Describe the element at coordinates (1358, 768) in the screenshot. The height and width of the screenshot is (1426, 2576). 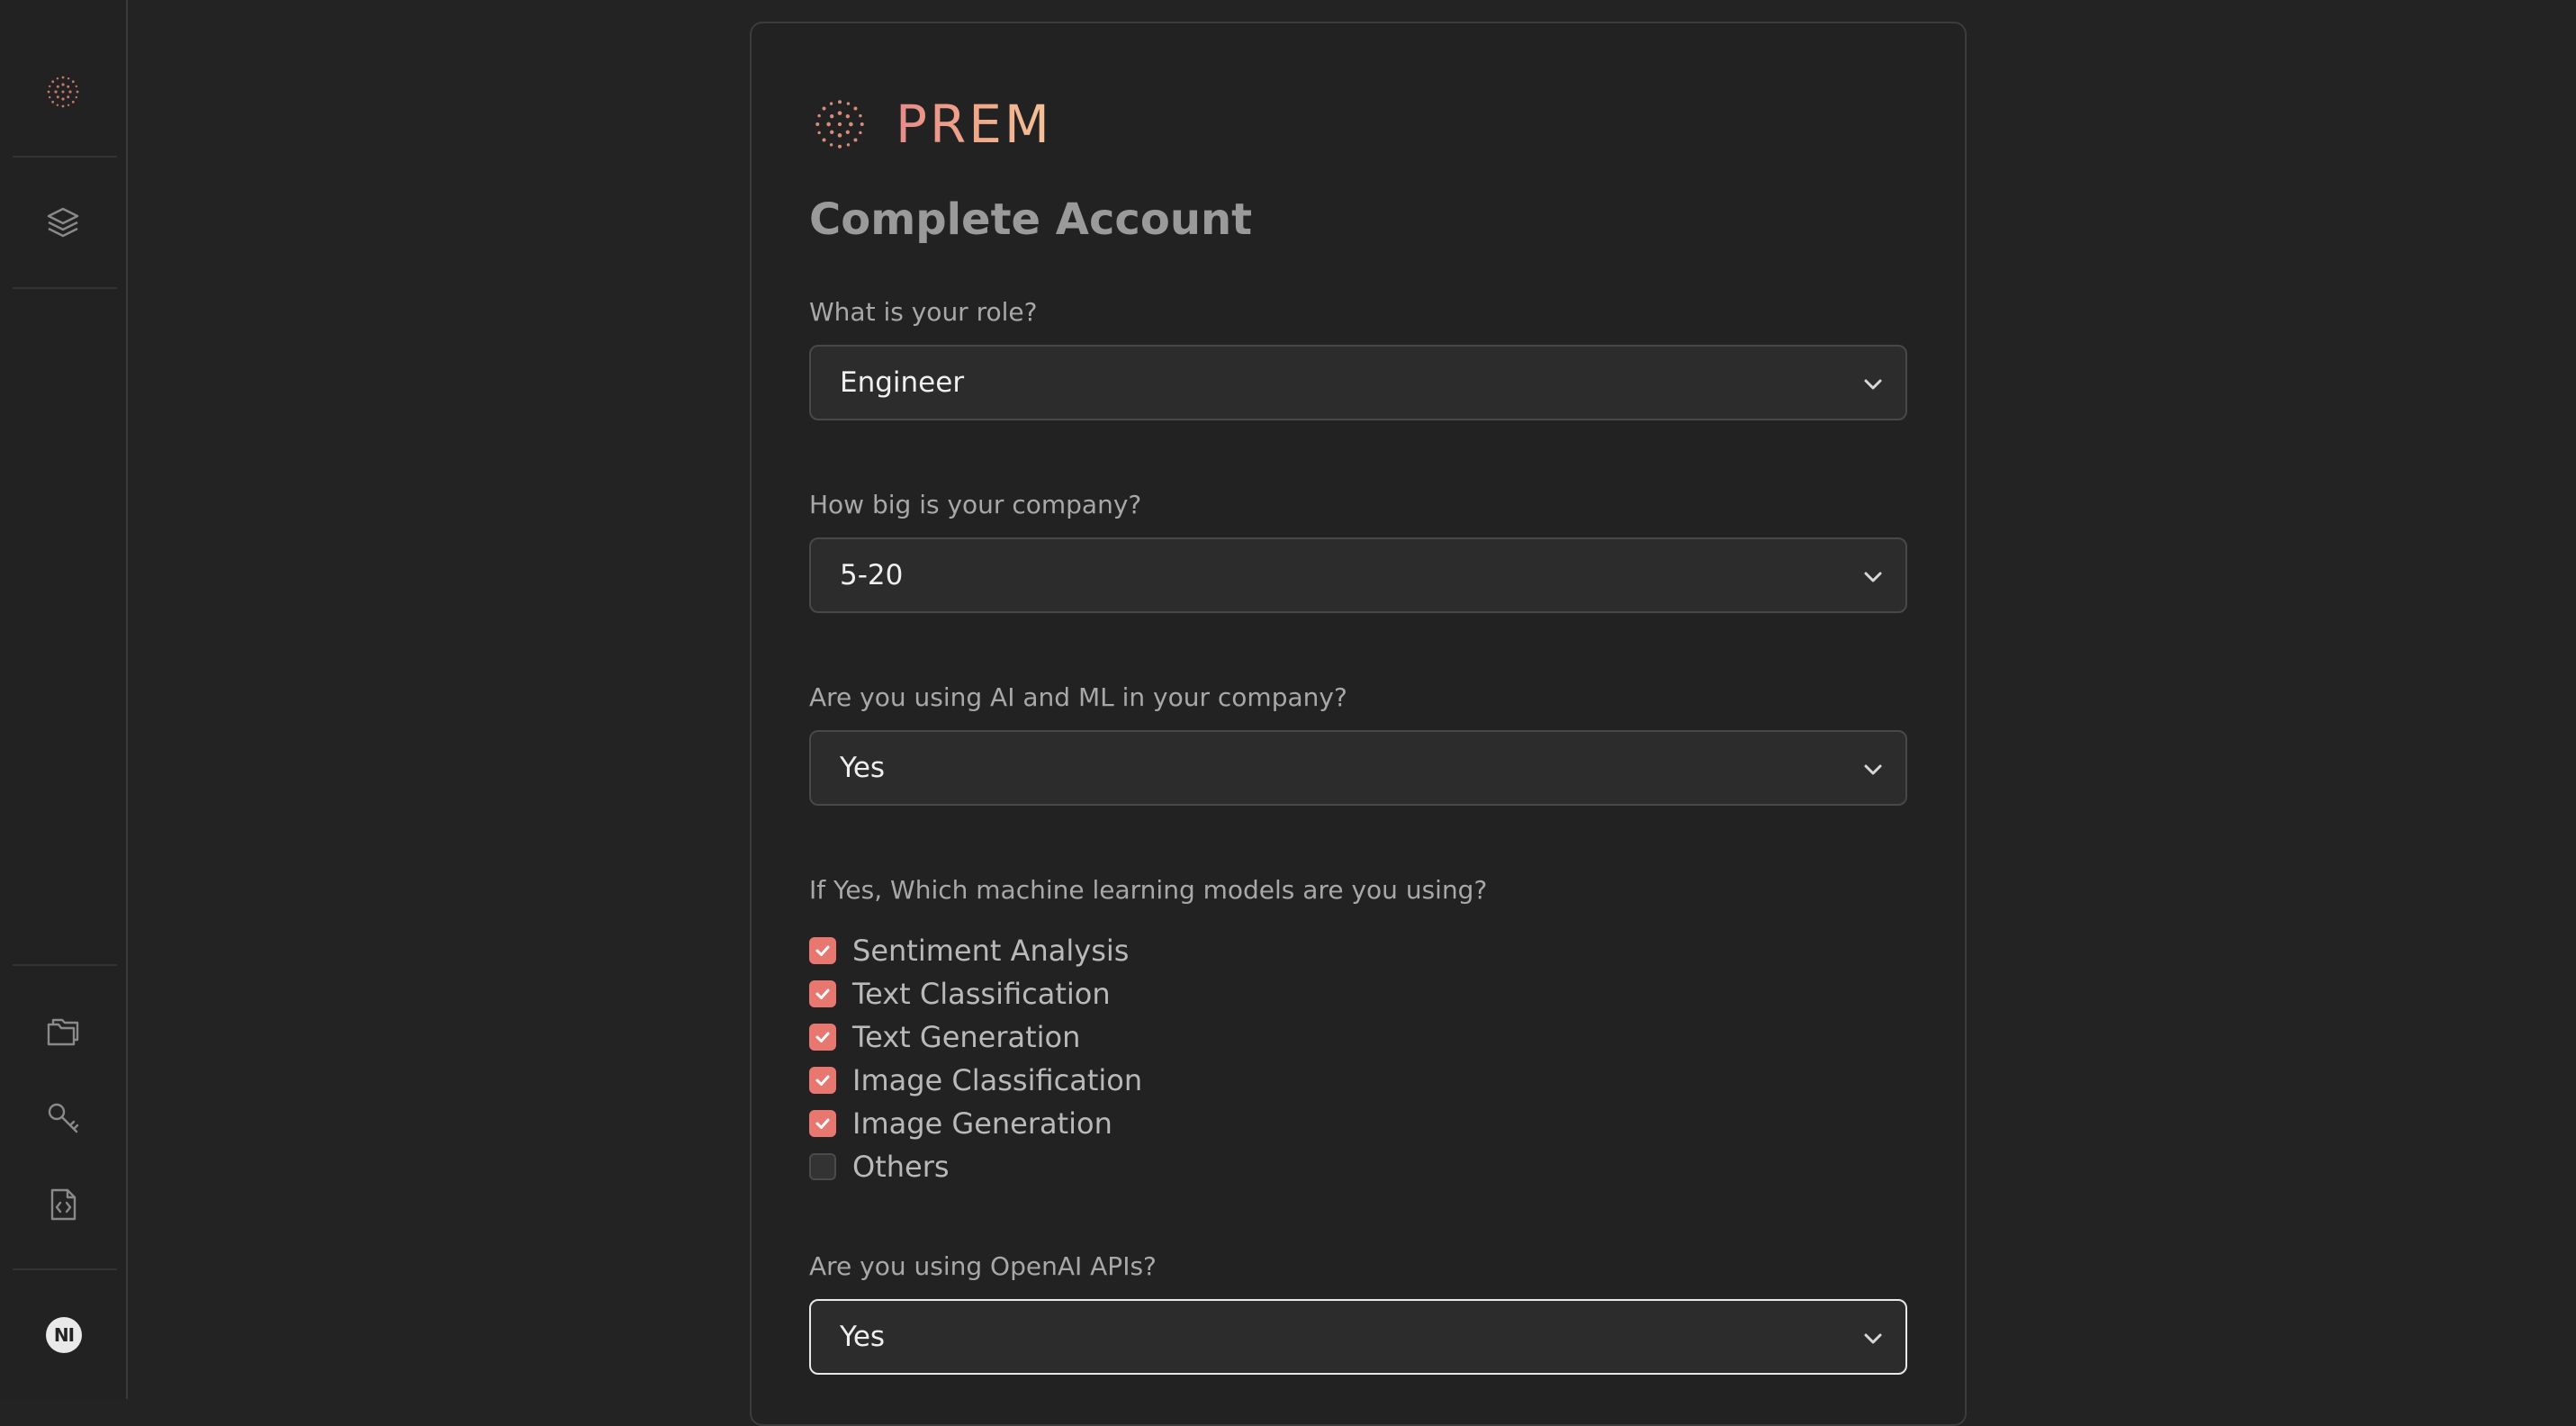
I see `using-ai-select: Yes` at that location.